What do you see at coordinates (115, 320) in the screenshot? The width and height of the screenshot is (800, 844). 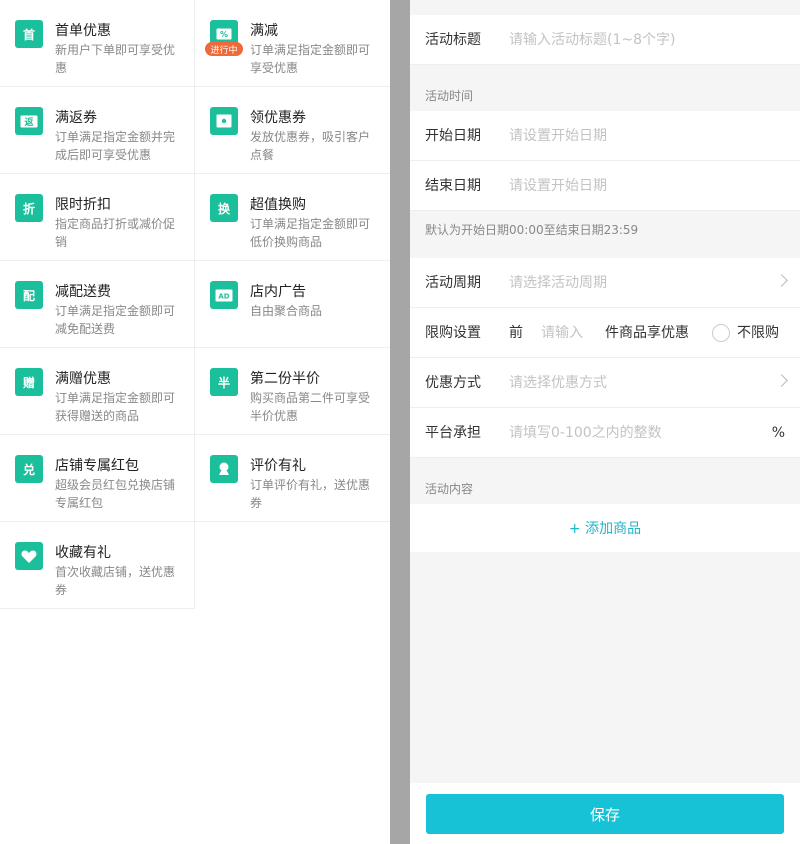 I see `activity-description: 订单满足指定金额即可减免配送费` at bounding box center [115, 320].